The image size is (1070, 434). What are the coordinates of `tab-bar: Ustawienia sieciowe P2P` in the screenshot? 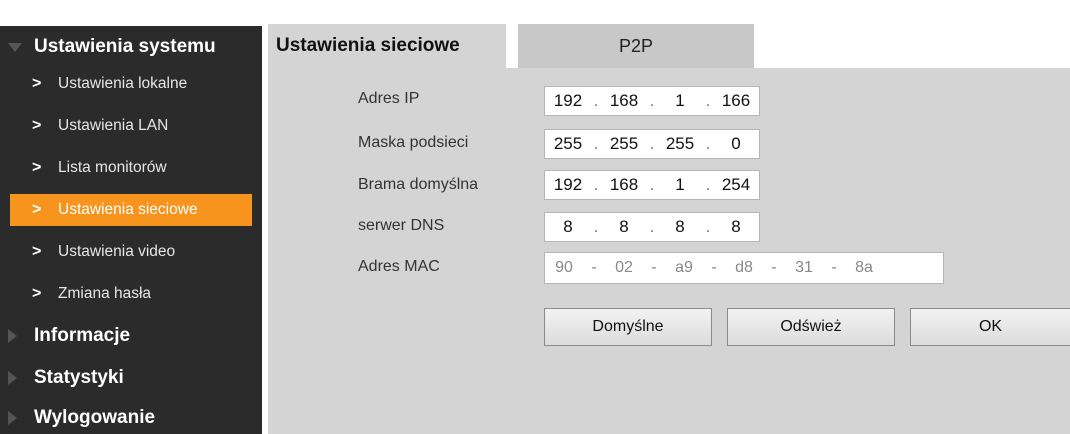 It's located at (666, 46).